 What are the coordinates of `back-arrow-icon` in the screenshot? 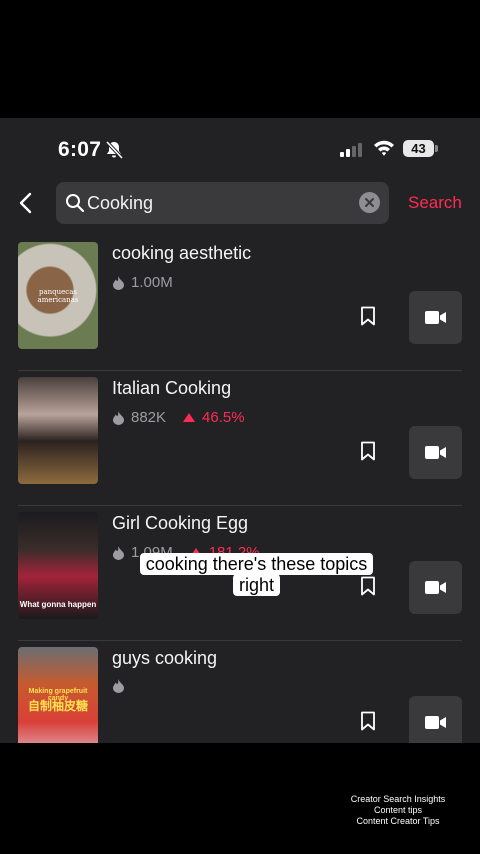 It's located at (26, 203).